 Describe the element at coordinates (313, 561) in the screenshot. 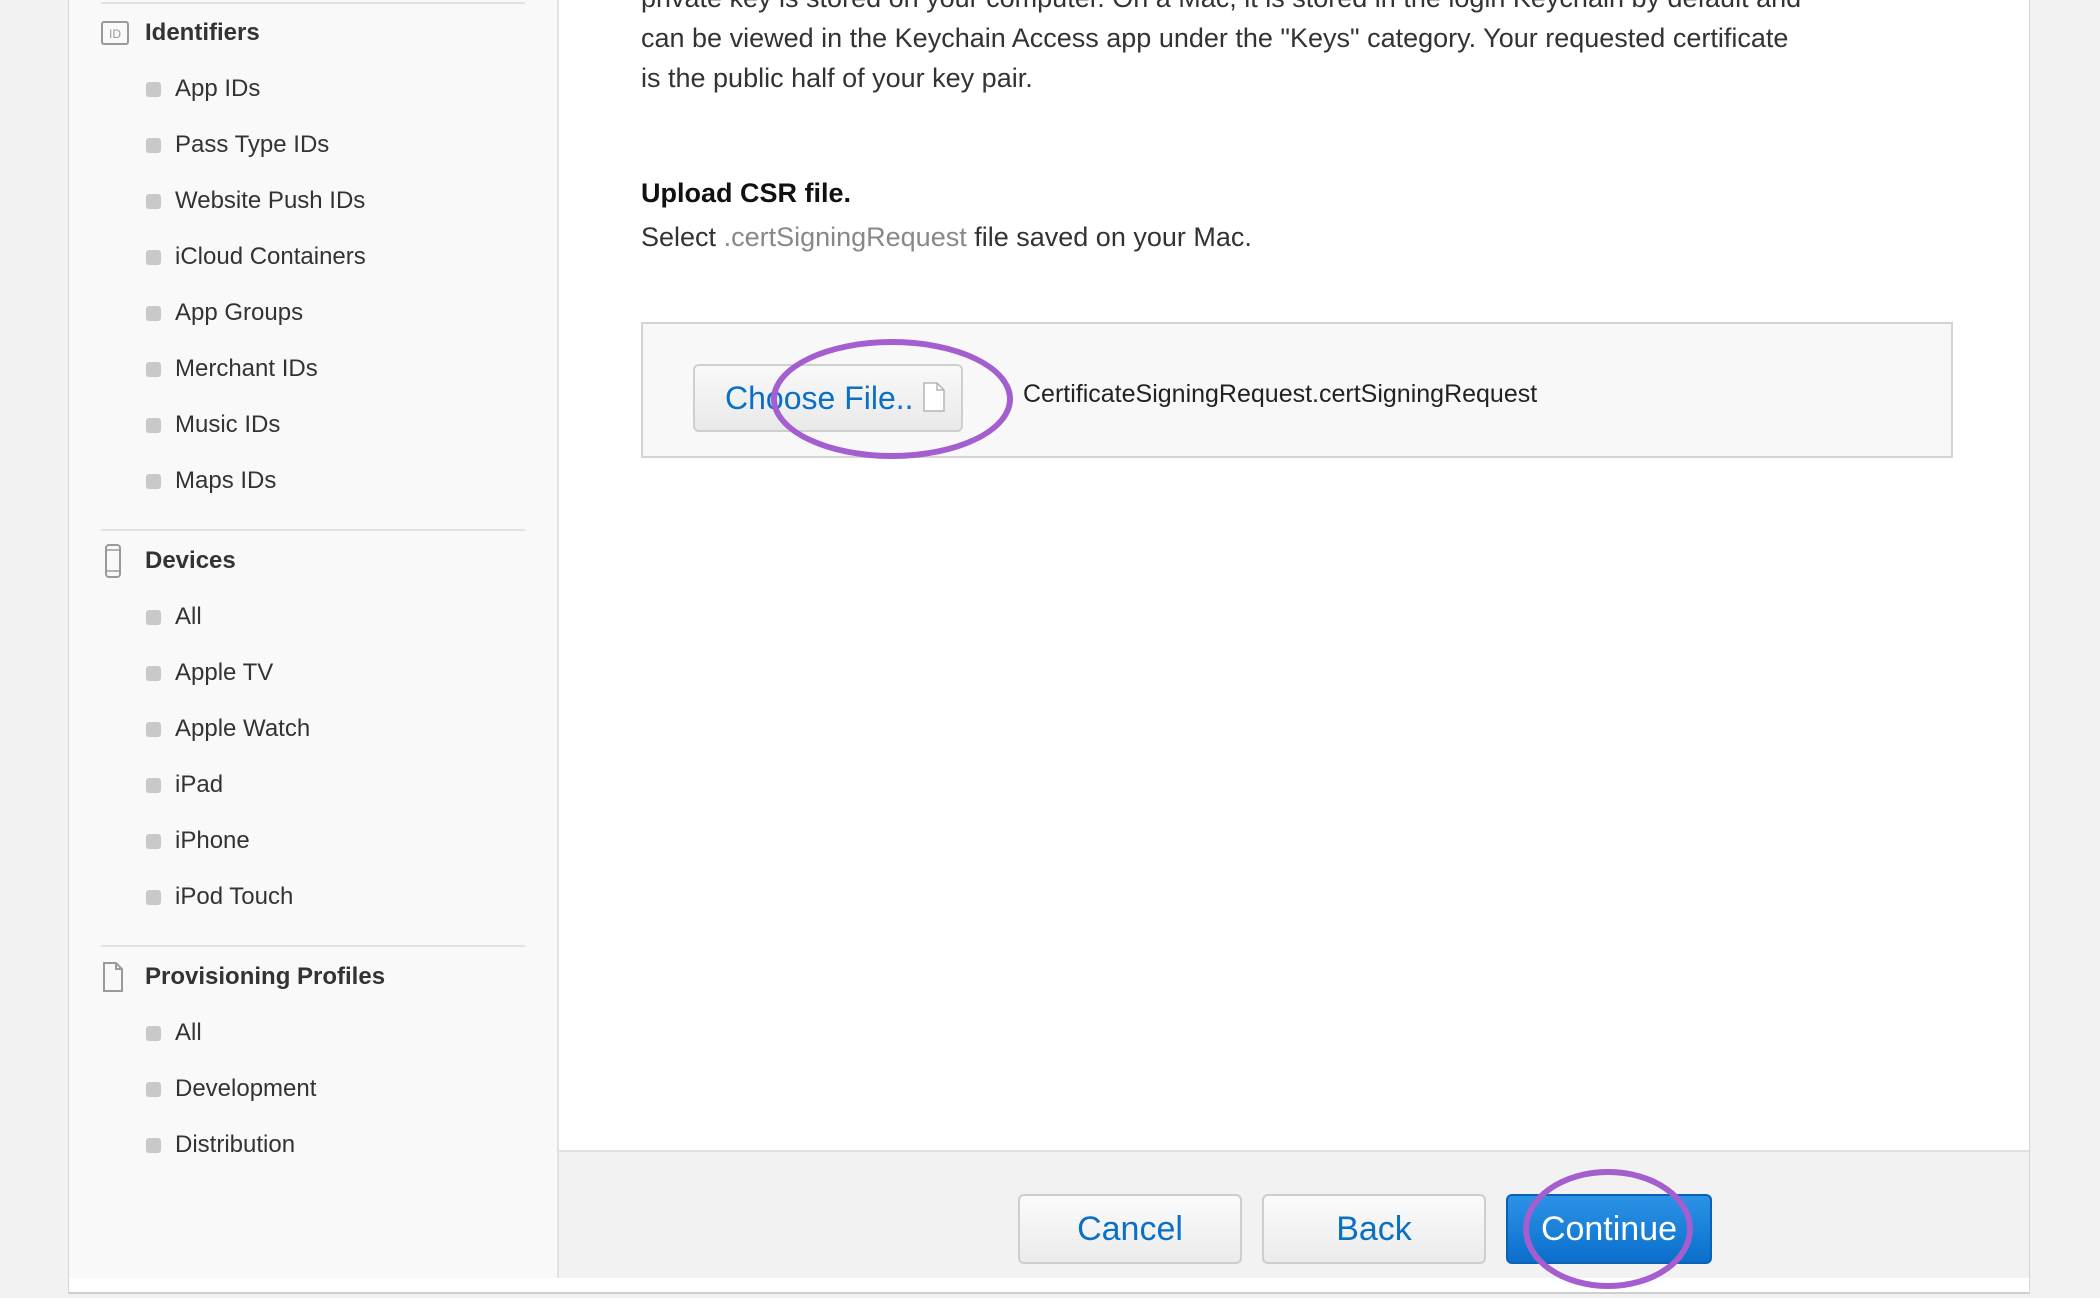

I see `sidebar-section-devices: Devices` at that location.